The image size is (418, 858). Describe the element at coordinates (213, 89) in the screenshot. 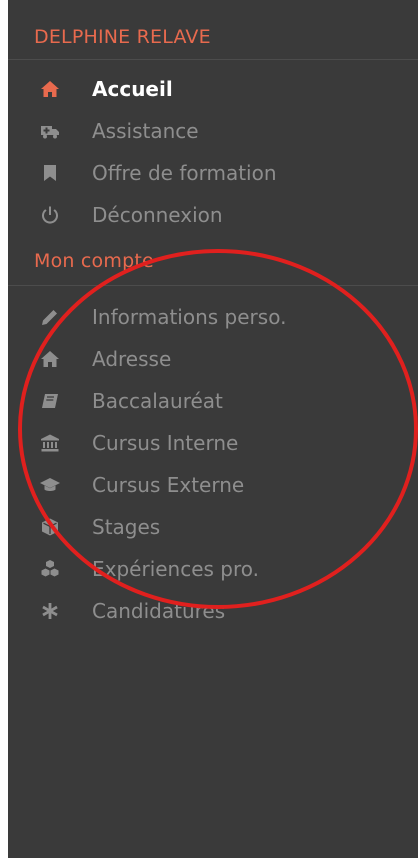

I see `nav-item-accueil: Accueil` at that location.